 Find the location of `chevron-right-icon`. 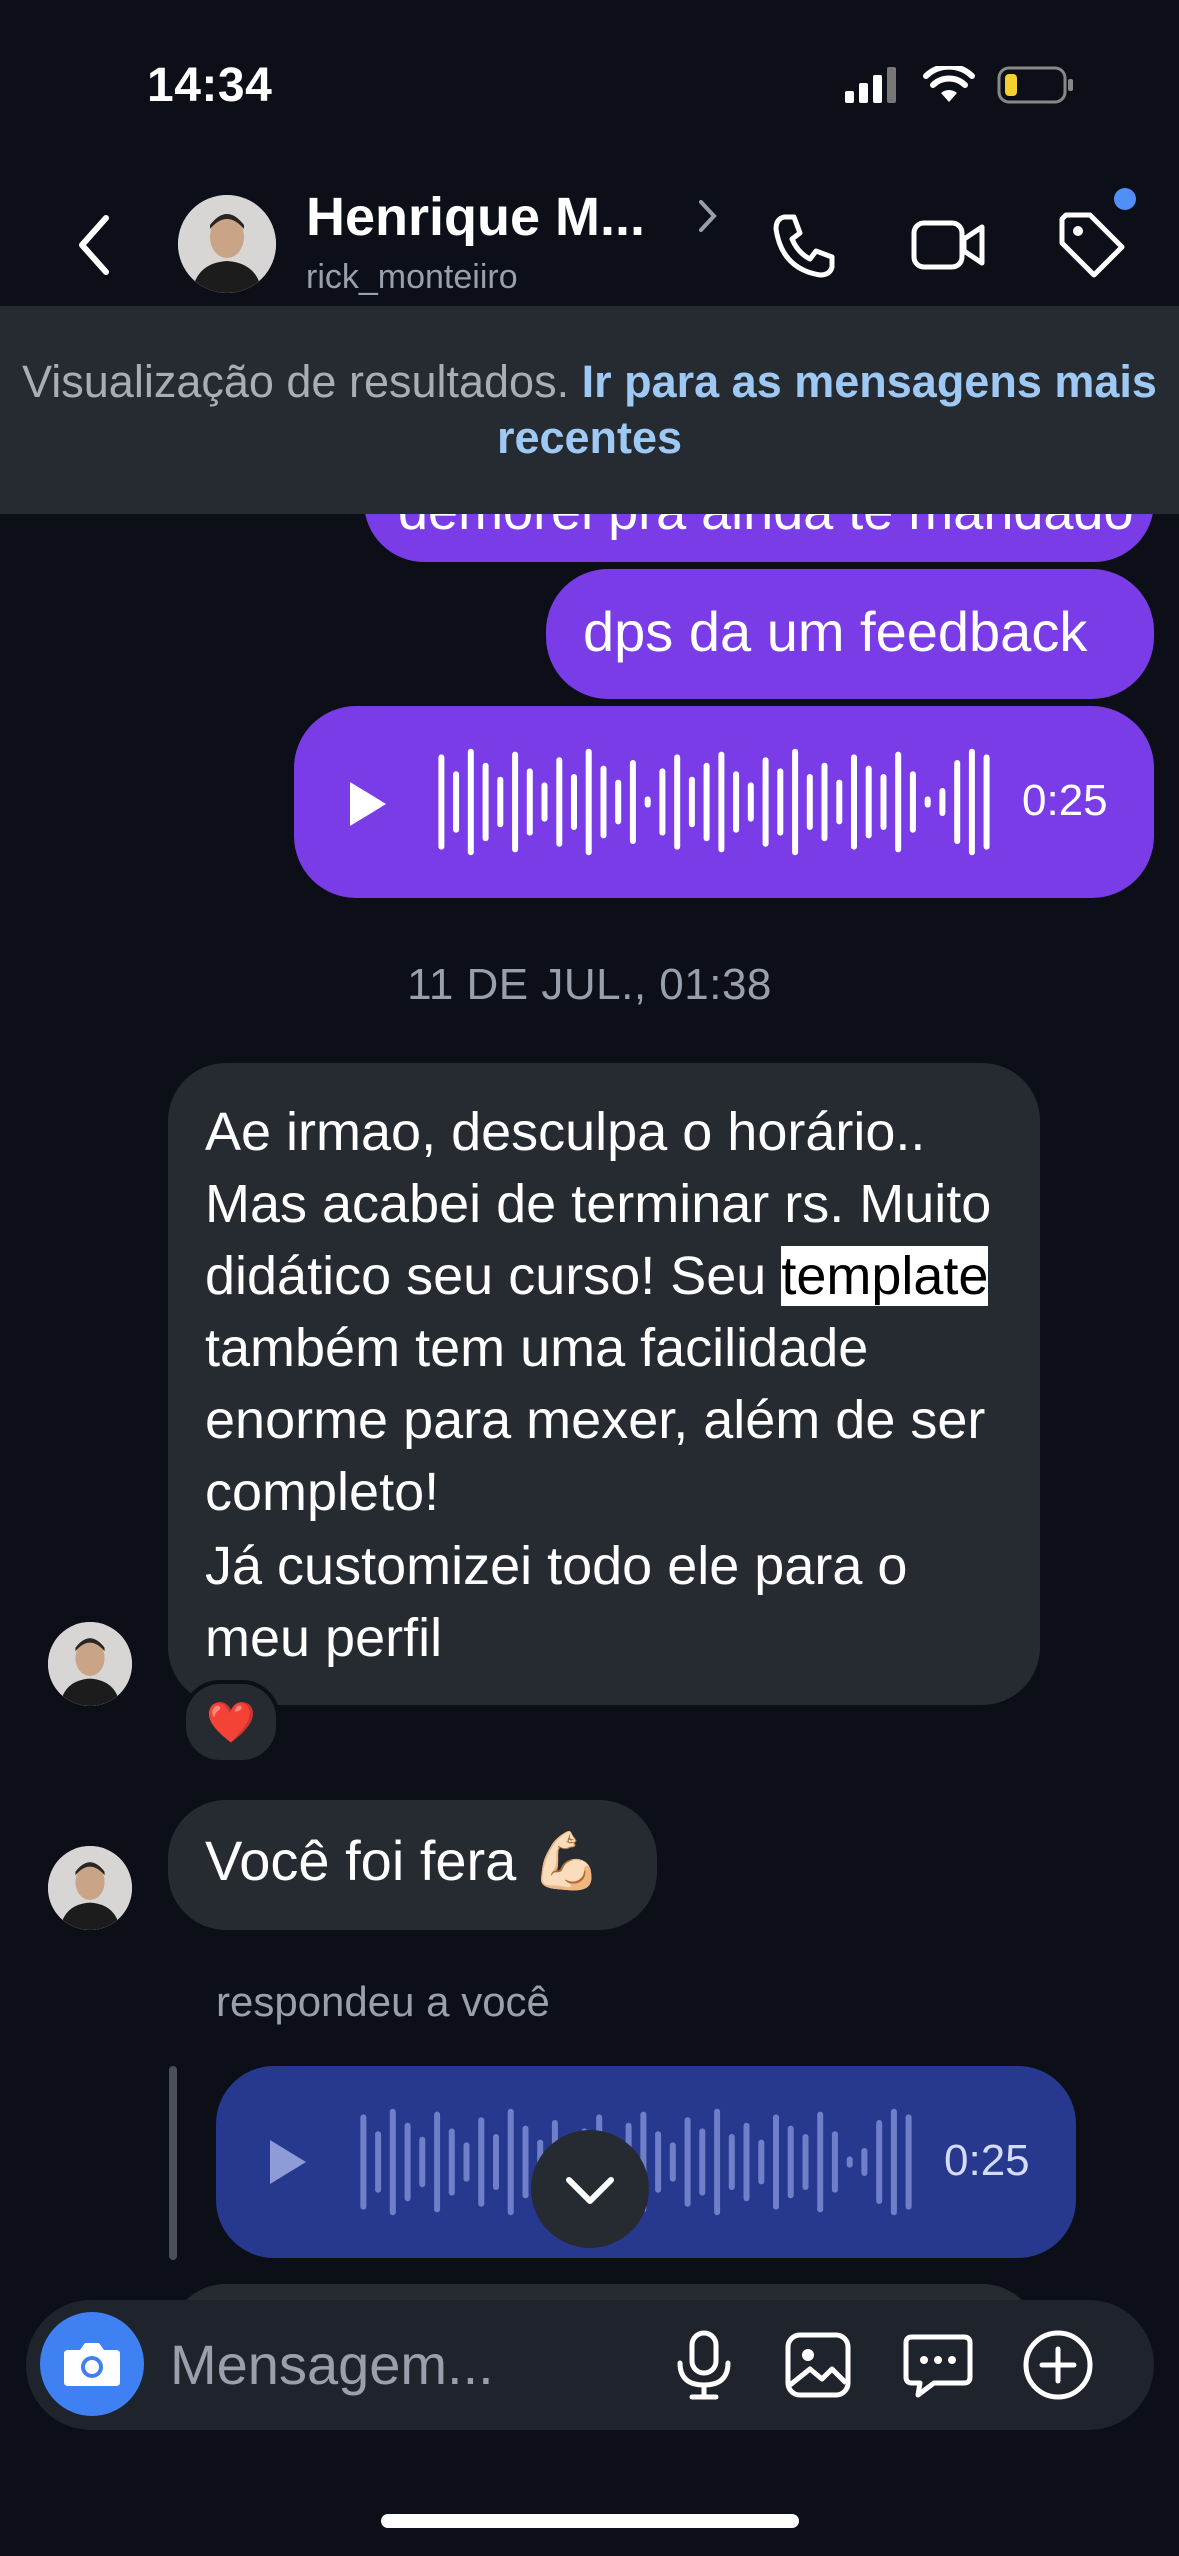

chevron-right-icon is located at coordinates (708, 216).